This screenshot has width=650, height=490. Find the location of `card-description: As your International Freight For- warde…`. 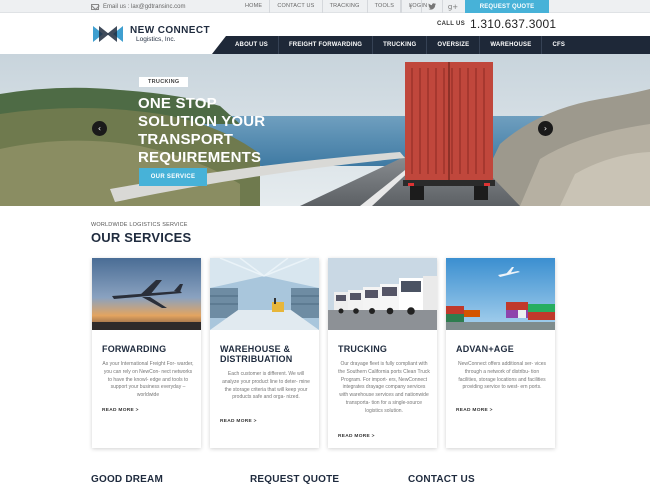

card-description: As your International Freight For- warde… is located at coordinates (148, 380).